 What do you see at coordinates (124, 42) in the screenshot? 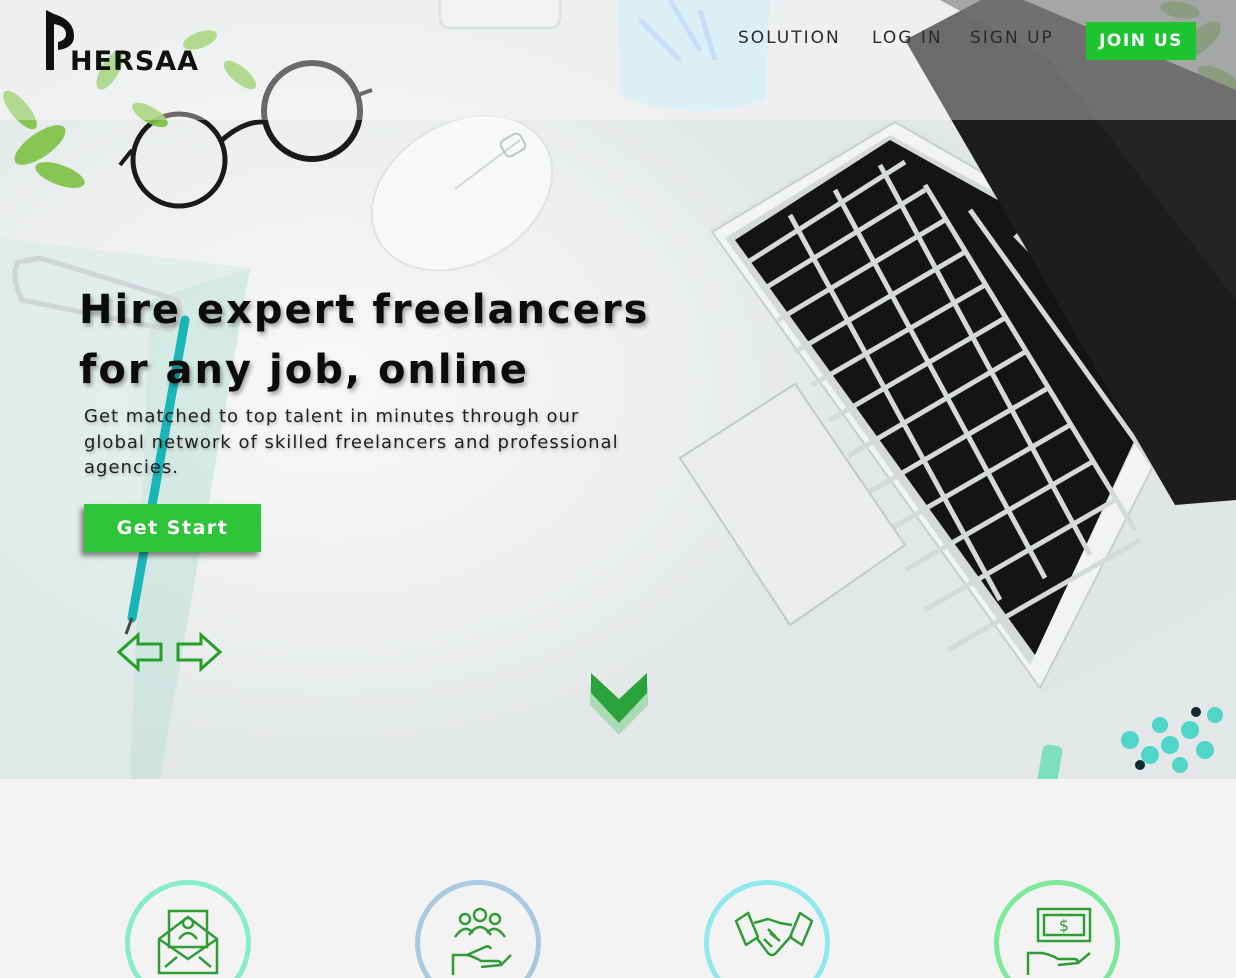
I see `brand-logo: HERSAA` at bounding box center [124, 42].